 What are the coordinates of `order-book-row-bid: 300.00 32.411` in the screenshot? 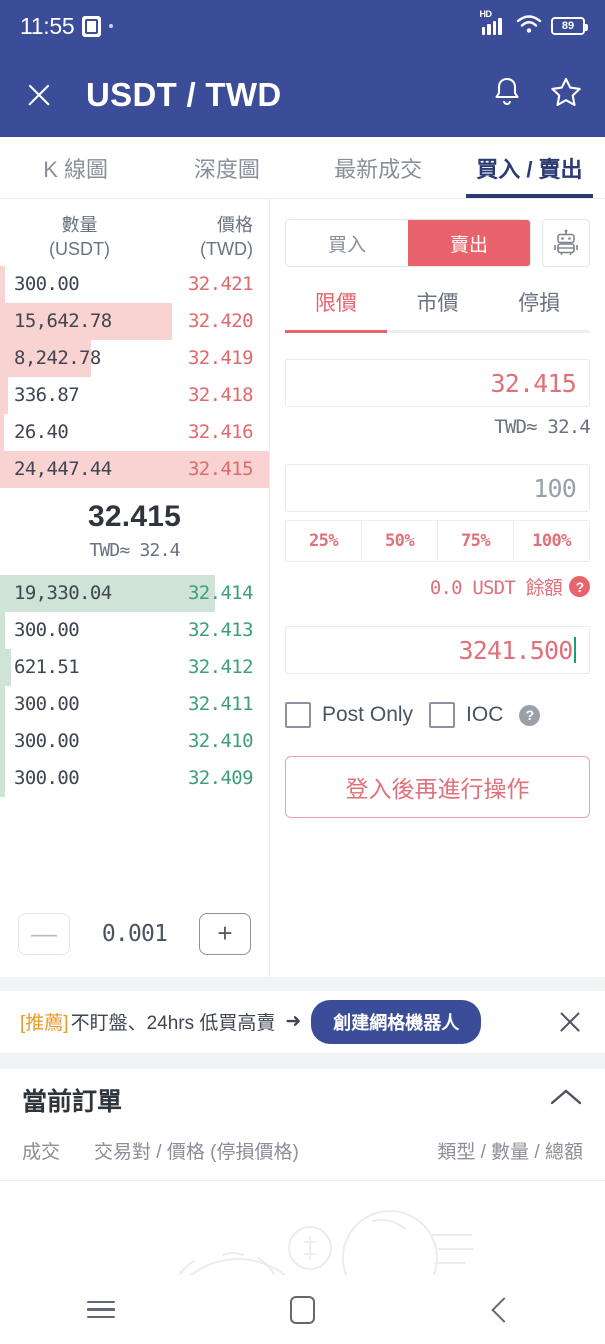 It's located at (134, 704).